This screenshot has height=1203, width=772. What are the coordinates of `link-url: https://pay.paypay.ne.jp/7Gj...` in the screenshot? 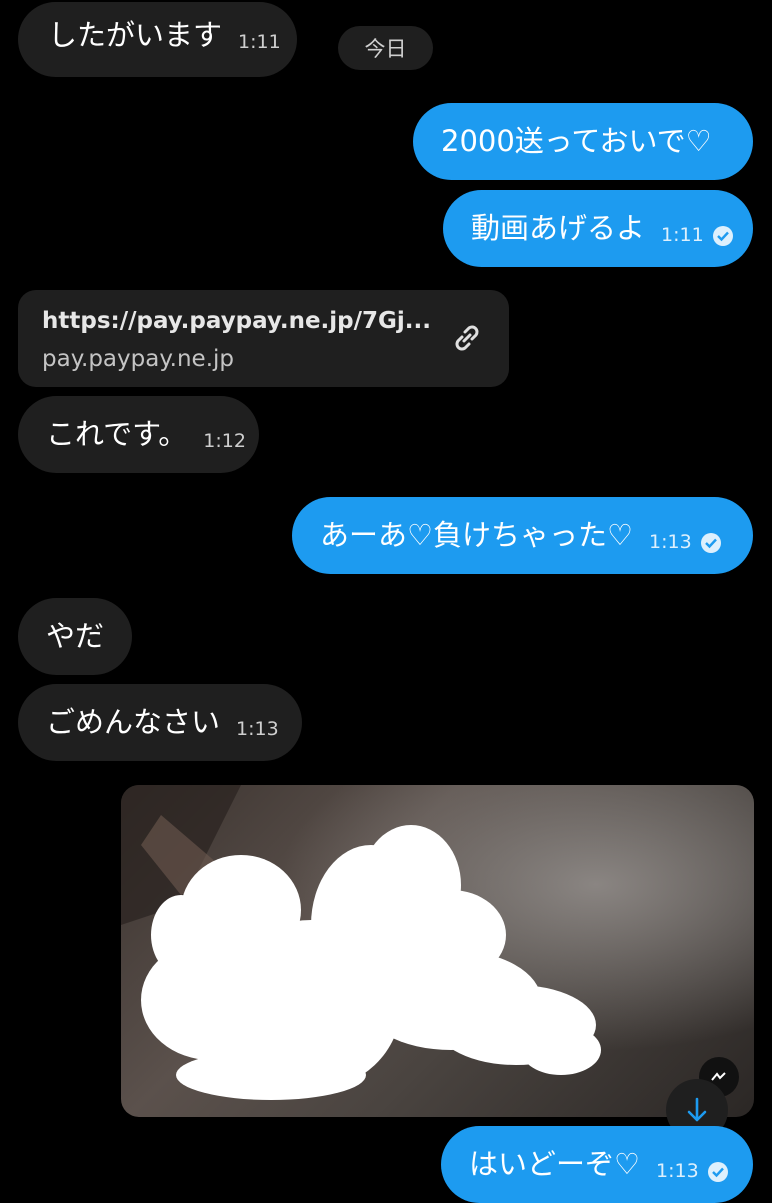 It's located at (237, 321).